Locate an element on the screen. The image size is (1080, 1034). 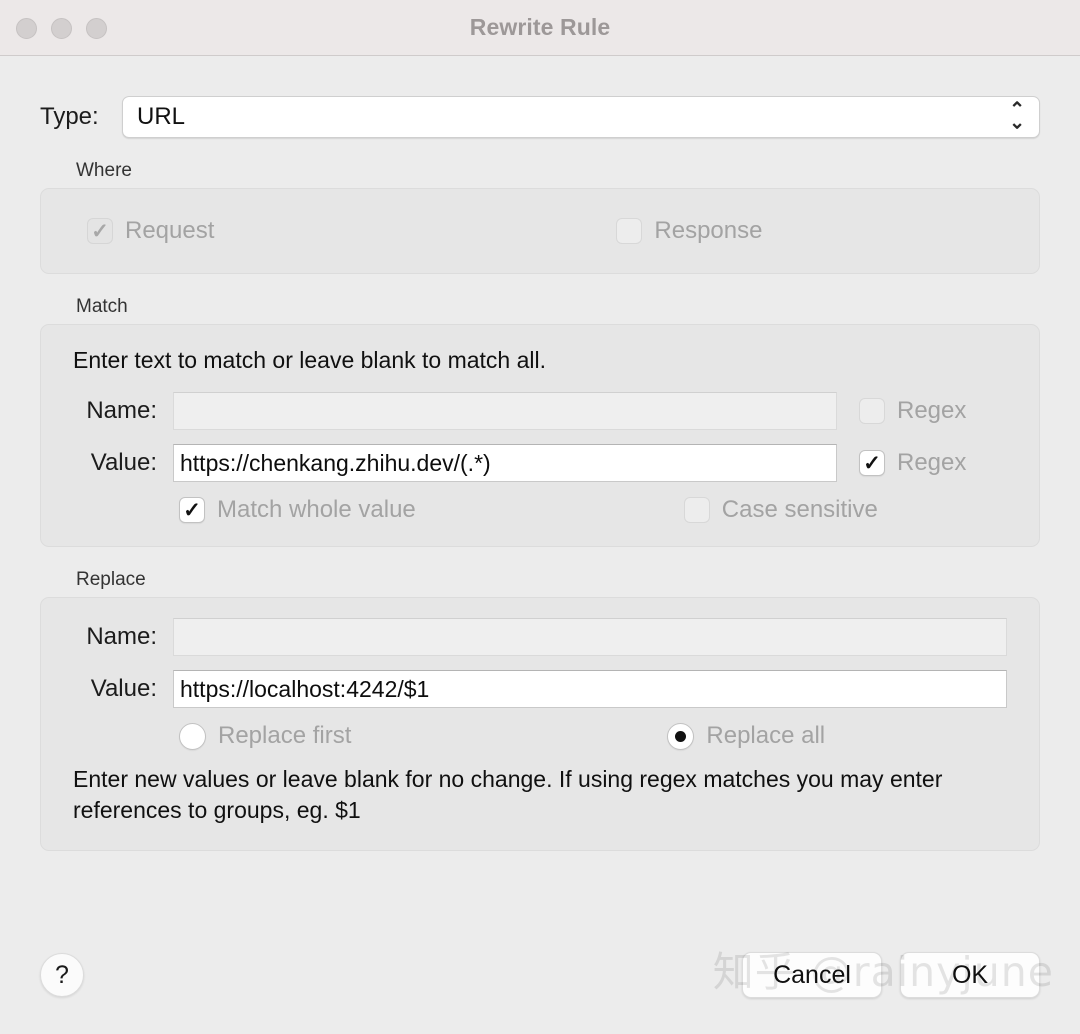
checkbox-match-value-regex-box: ✓ is located at coordinates (872, 463).